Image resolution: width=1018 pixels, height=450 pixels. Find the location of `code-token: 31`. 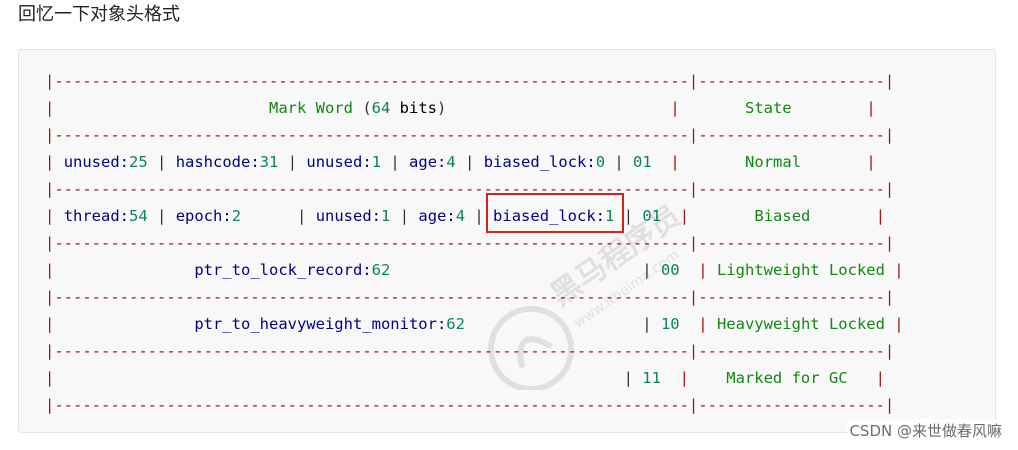

code-token: 31 is located at coordinates (269, 162).